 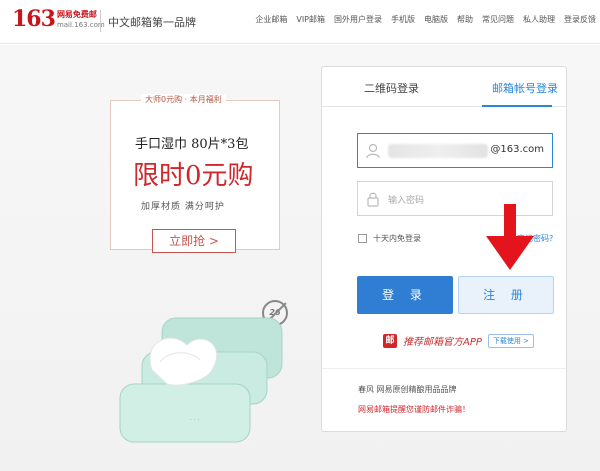 What do you see at coordinates (436, 19) in the screenshot?
I see `nav-desktop: 电脑版` at bounding box center [436, 19].